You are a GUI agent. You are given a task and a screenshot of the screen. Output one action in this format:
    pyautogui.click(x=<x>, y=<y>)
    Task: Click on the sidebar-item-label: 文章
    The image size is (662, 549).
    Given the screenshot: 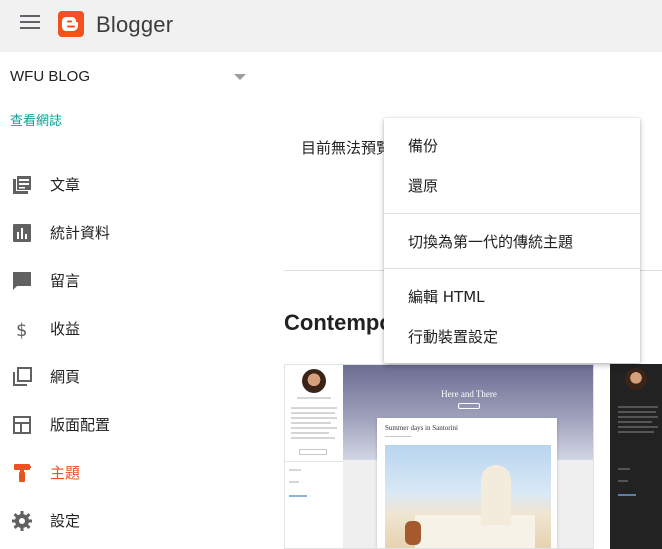 What is the action you would take?
    pyautogui.click(x=65, y=185)
    